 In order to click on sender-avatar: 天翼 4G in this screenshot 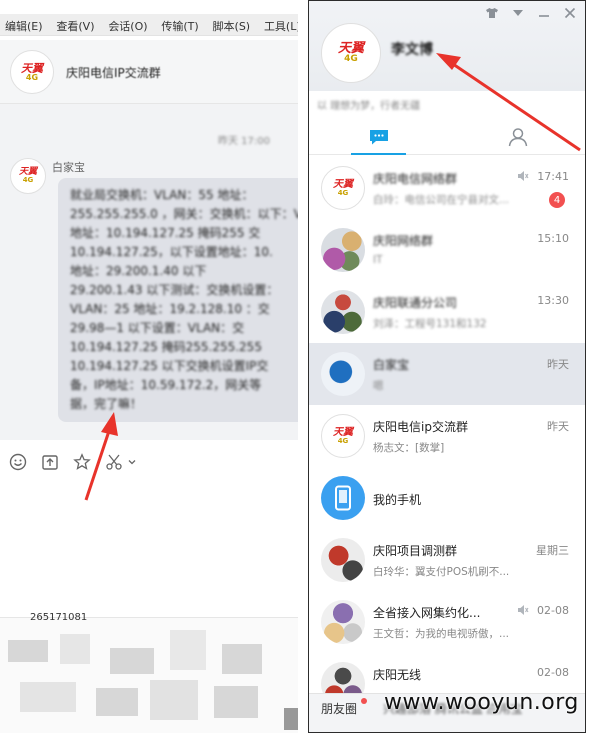, I will do `click(28, 176)`.